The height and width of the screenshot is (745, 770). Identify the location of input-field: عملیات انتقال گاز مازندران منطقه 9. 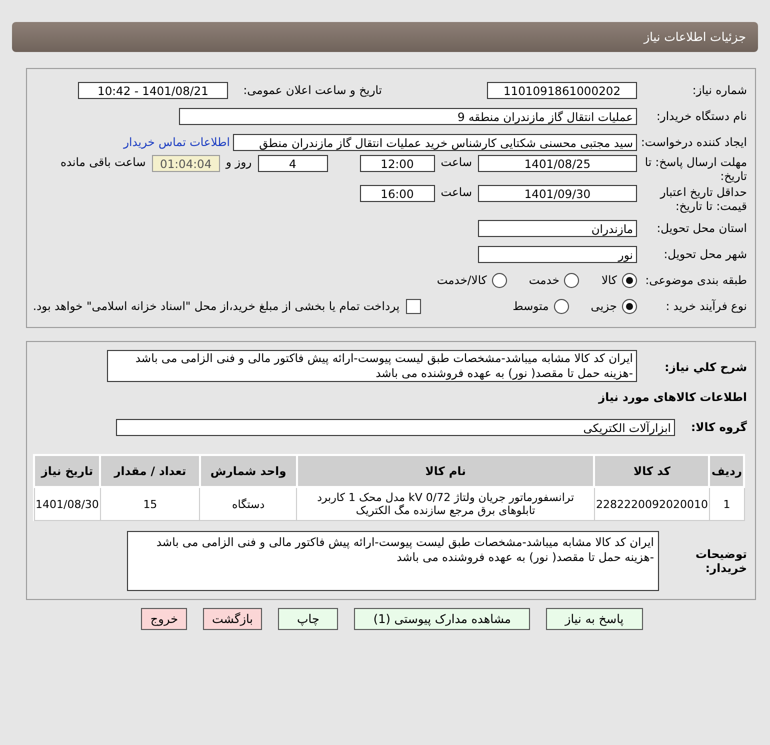
(408, 116).